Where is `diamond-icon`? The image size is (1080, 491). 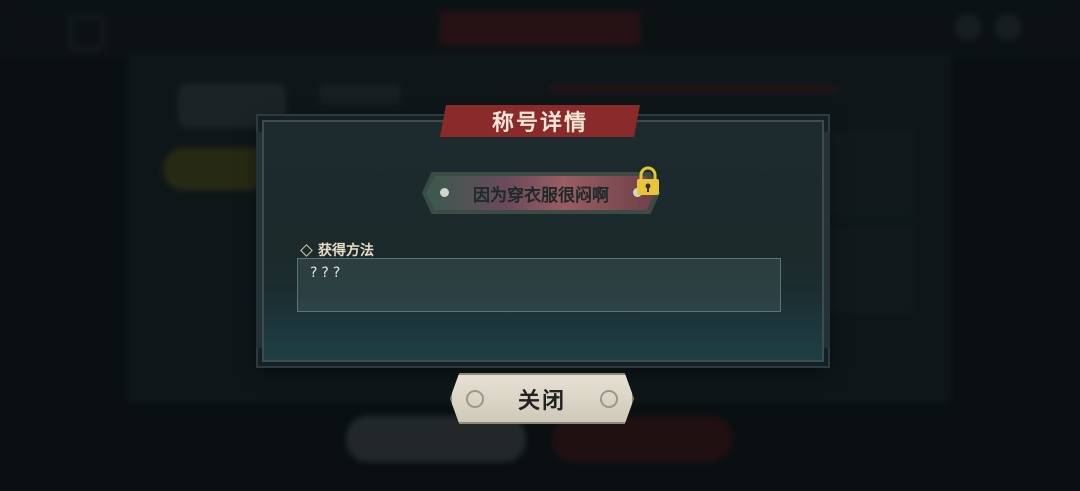
diamond-icon is located at coordinates (306, 250).